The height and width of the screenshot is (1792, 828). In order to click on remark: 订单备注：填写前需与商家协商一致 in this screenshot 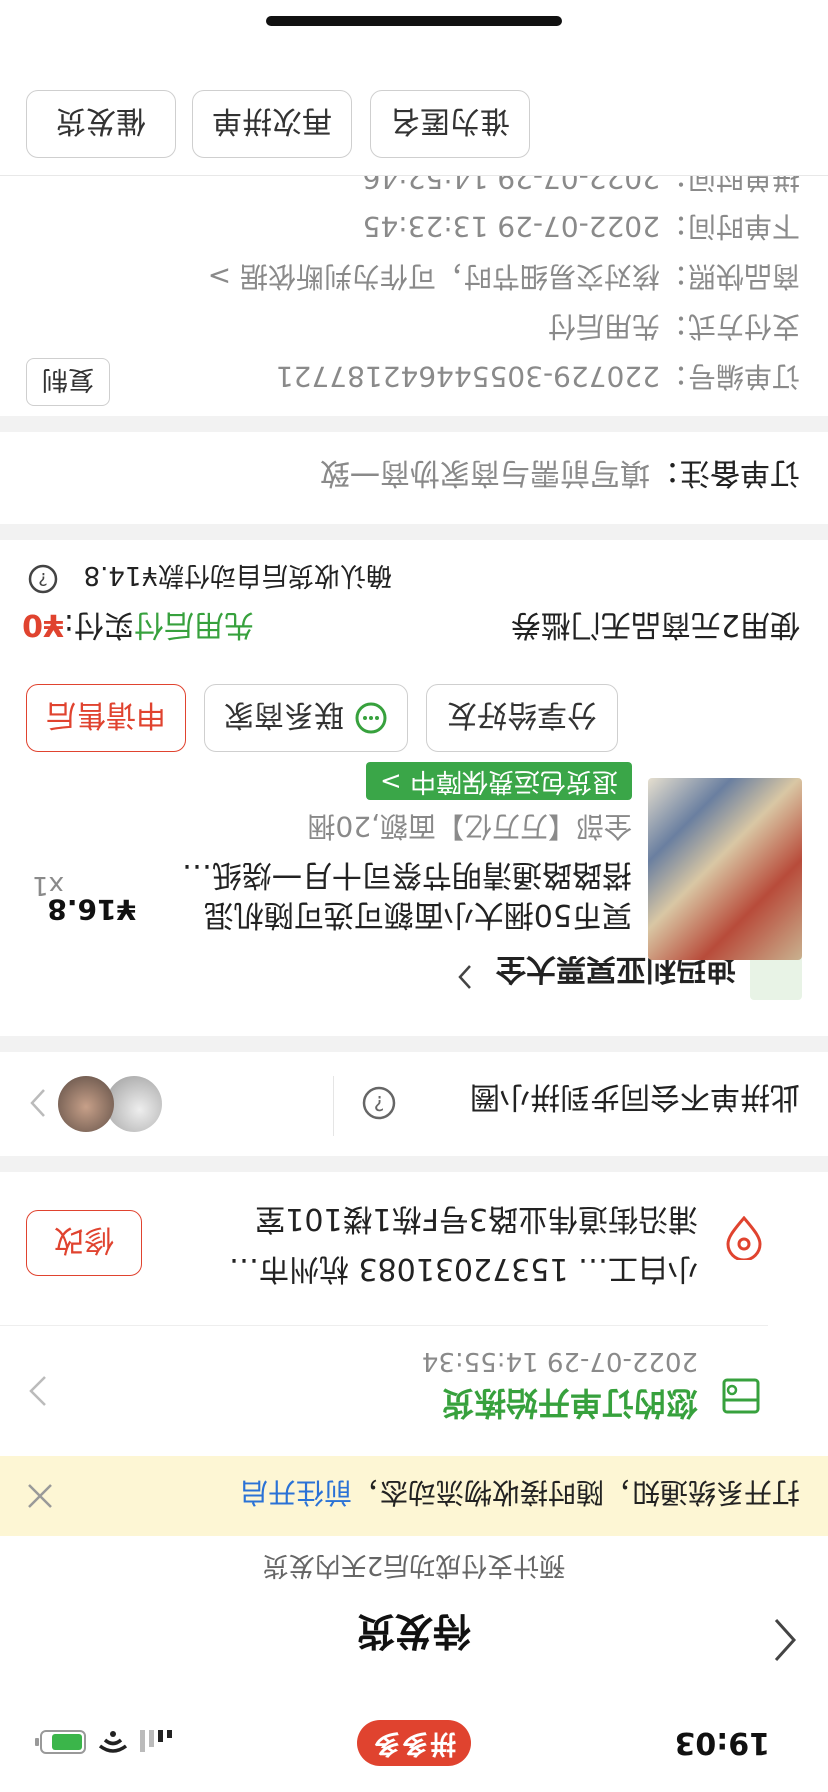, I will do `click(560, 476)`.